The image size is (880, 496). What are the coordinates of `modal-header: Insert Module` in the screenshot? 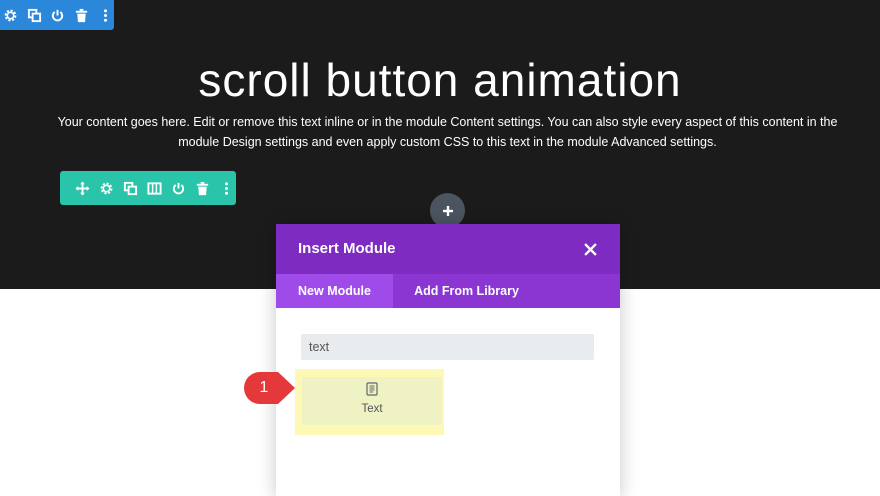 It's located at (448, 249).